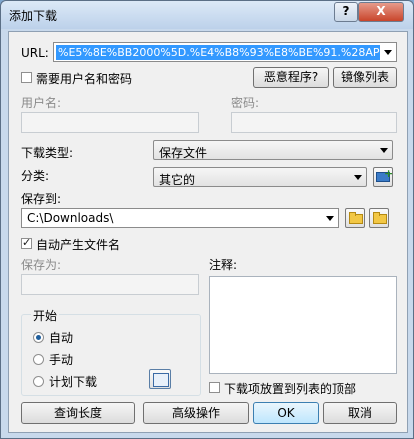 This screenshot has width=414, height=439. I want to click on start-schedule-label: 计划下载, so click(73, 381).